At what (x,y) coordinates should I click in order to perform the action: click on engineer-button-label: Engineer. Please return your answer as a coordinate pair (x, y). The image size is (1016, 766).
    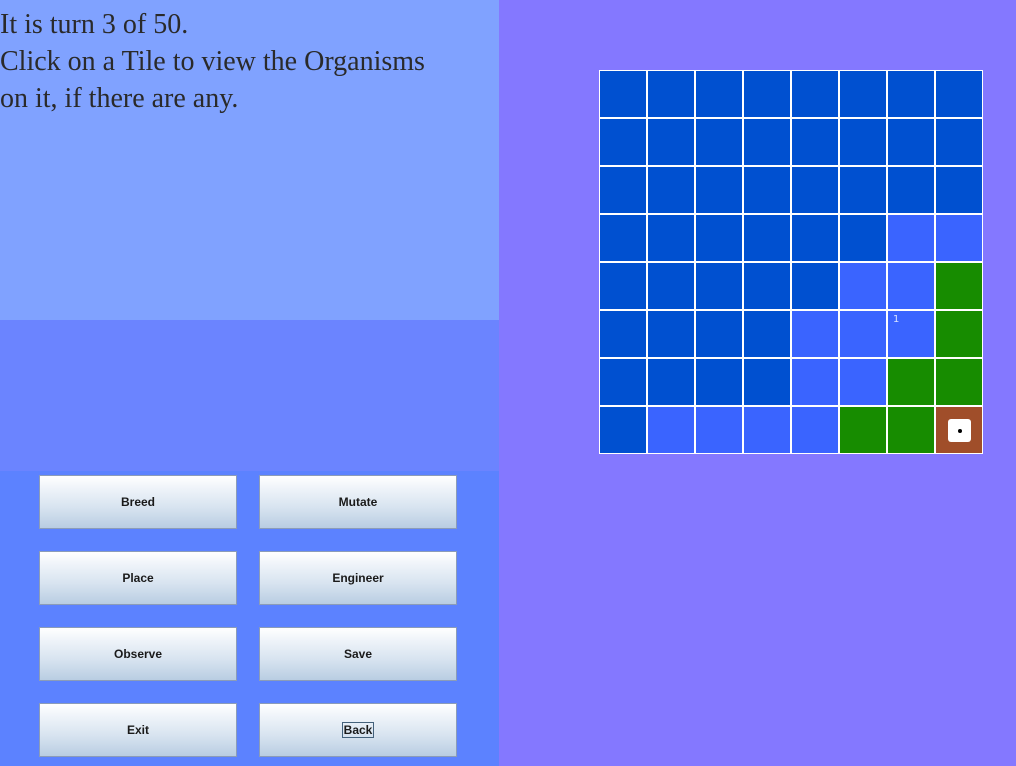
    Looking at the image, I should click on (358, 578).